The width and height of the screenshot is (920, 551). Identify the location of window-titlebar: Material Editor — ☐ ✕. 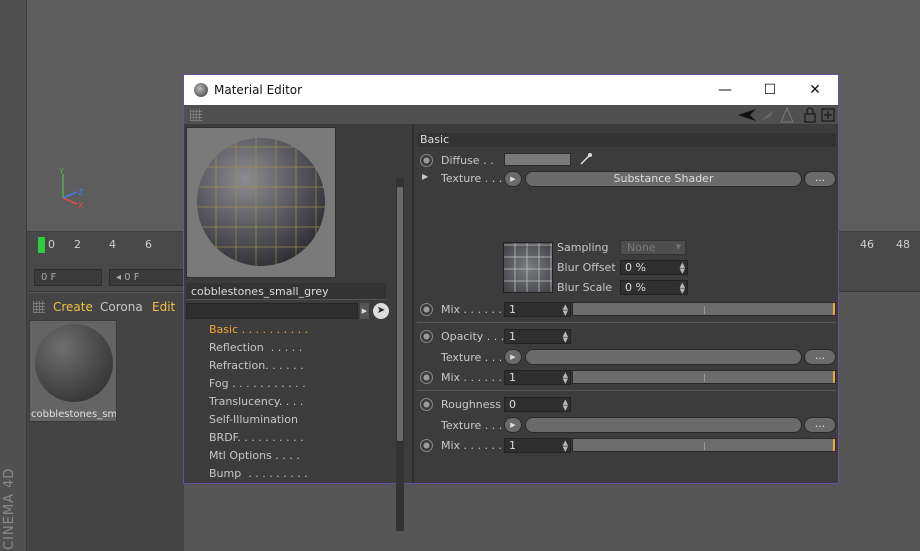
(511, 90).